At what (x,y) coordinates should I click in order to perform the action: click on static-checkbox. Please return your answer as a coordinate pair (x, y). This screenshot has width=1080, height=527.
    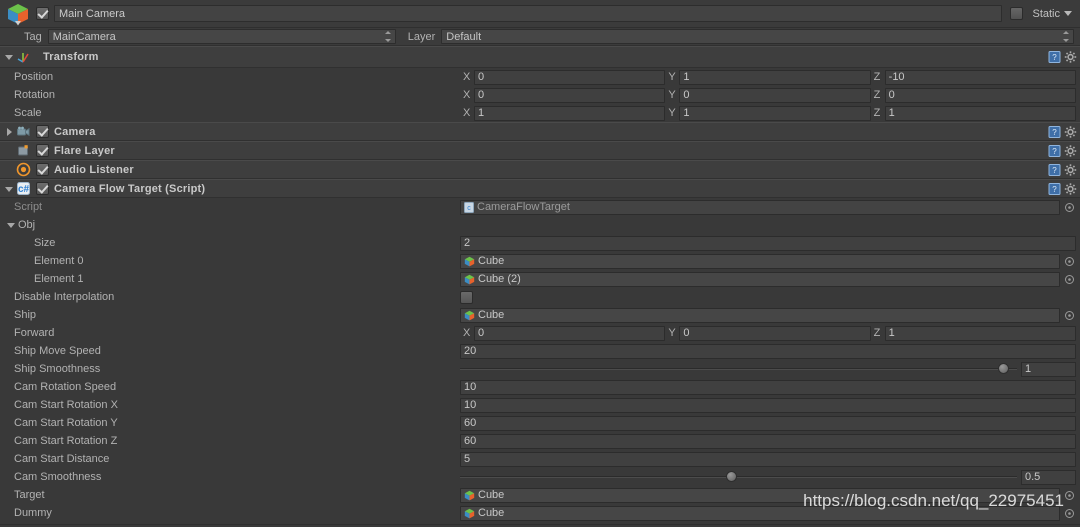
    Looking at the image, I should click on (1017, 13).